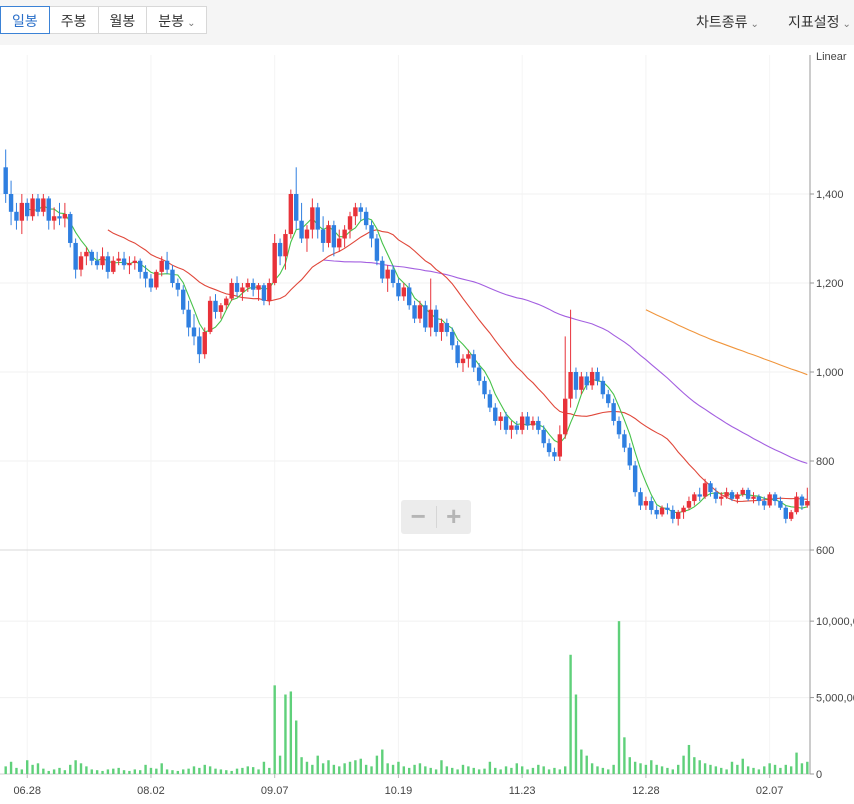  Describe the element at coordinates (835, 699) in the screenshot. I see `volume-tick-label: 5,000,00` at that location.